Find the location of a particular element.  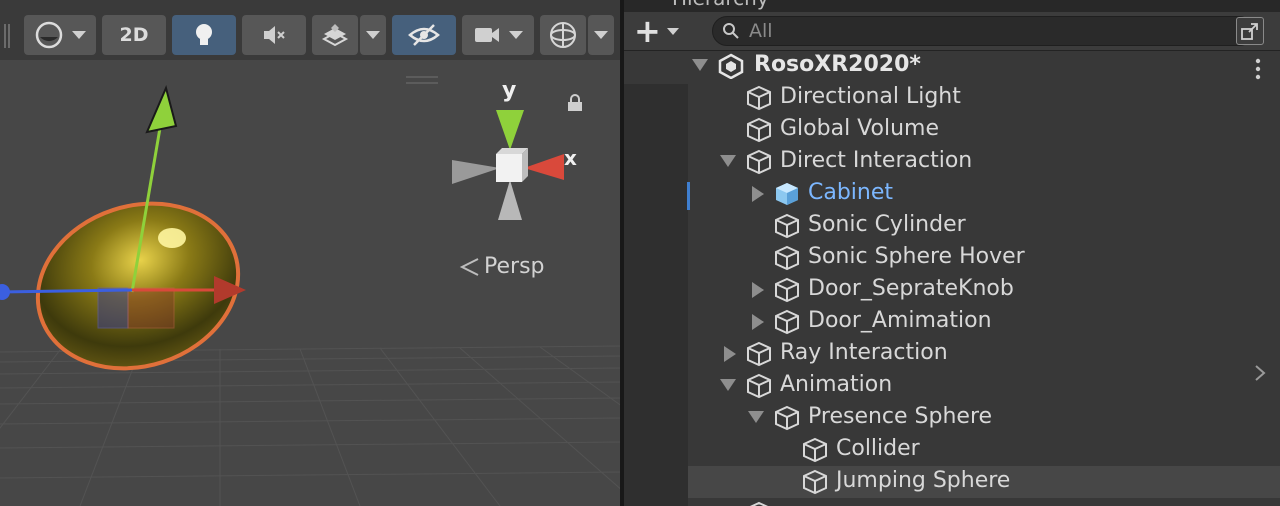

hierarchy-item-partial is located at coordinates (952, 502).